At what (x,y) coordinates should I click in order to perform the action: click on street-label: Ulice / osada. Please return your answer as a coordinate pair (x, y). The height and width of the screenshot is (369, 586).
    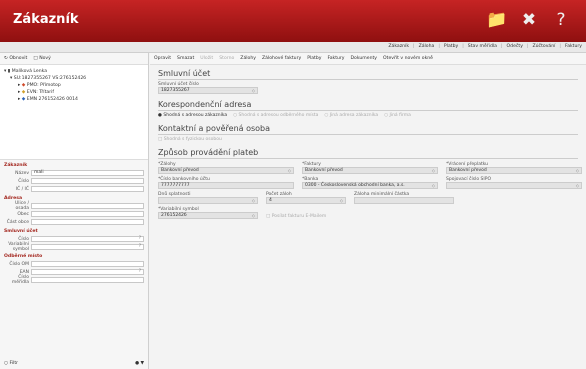
    Looking at the image, I should click on (22, 206).